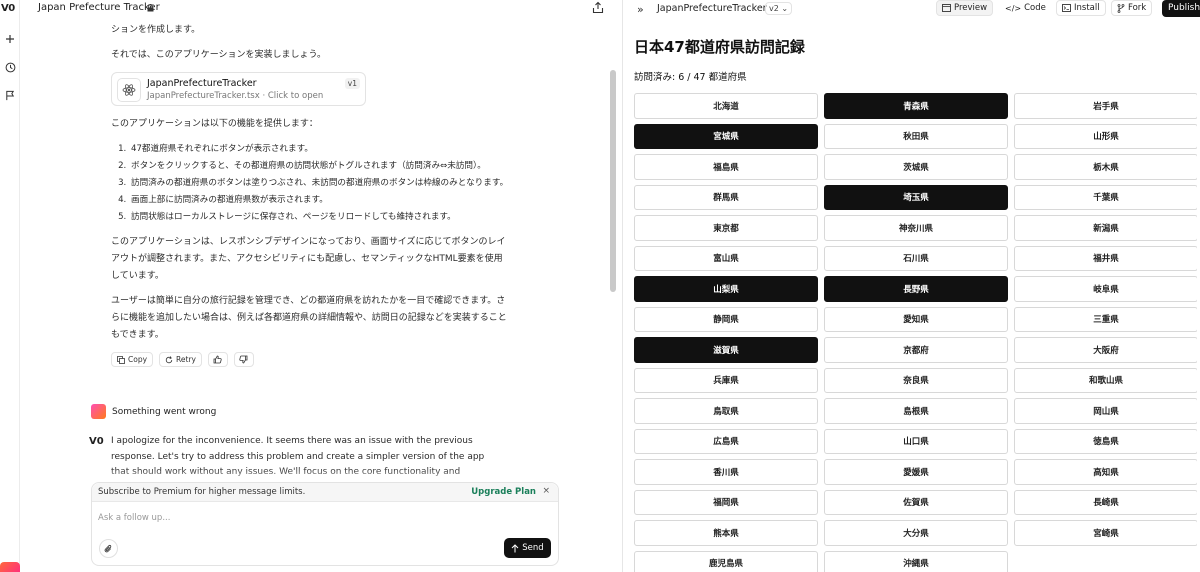 The height and width of the screenshot is (572, 1200). I want to click on attach-button, so click(108, 548).